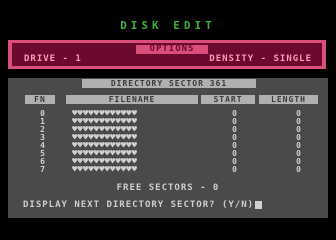  I want to click on density-setting: DENSITY - SINGLE, so click(260, 59).